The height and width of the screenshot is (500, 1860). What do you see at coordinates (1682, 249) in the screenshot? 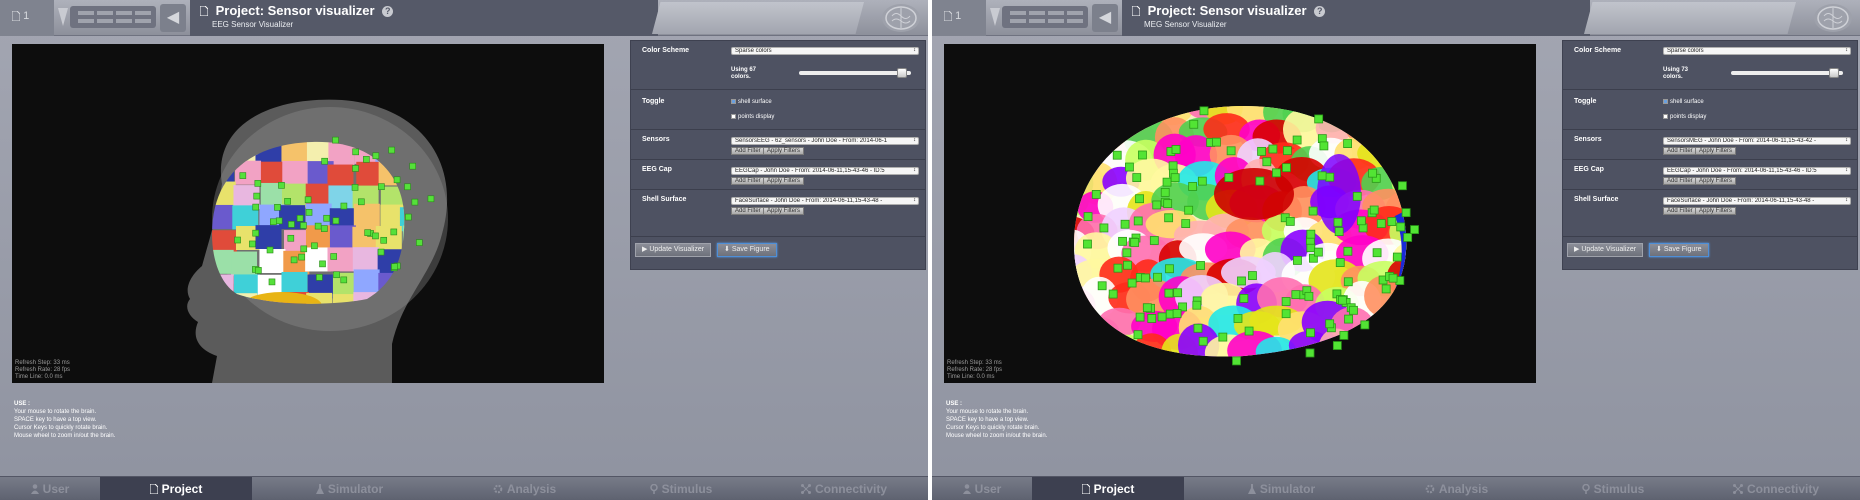
I see `save-figure-label: Save Figure` at bounding box center [1682, 249].